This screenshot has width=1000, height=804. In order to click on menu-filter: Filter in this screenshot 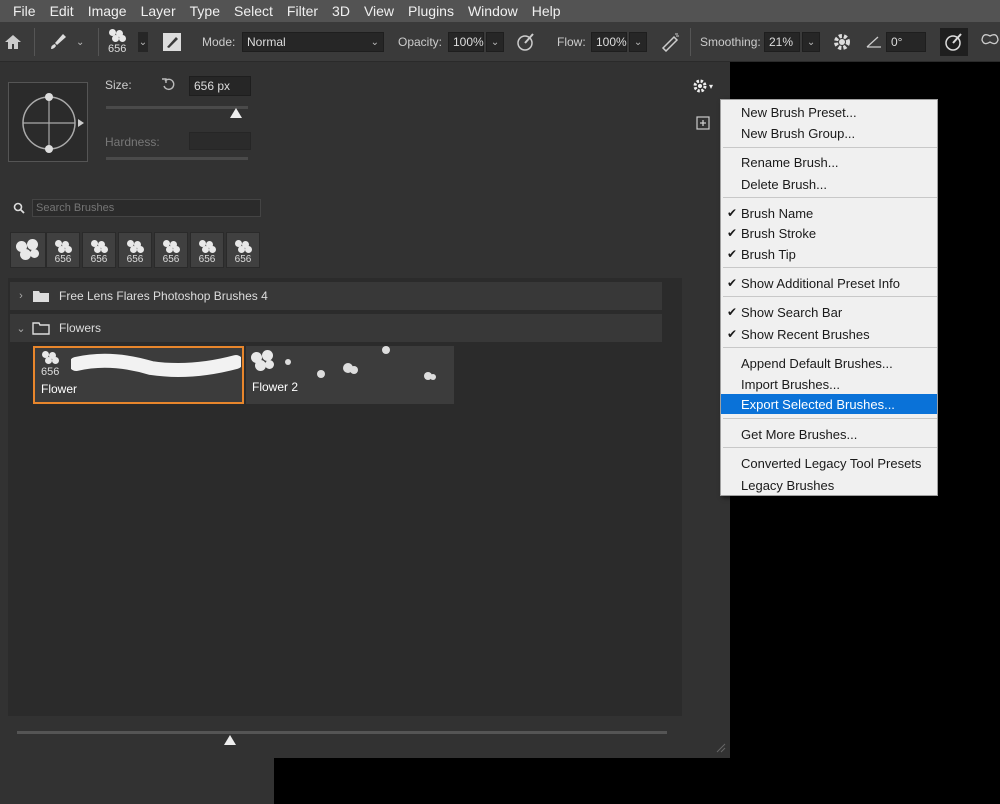, I will do `click(302, 11)`.